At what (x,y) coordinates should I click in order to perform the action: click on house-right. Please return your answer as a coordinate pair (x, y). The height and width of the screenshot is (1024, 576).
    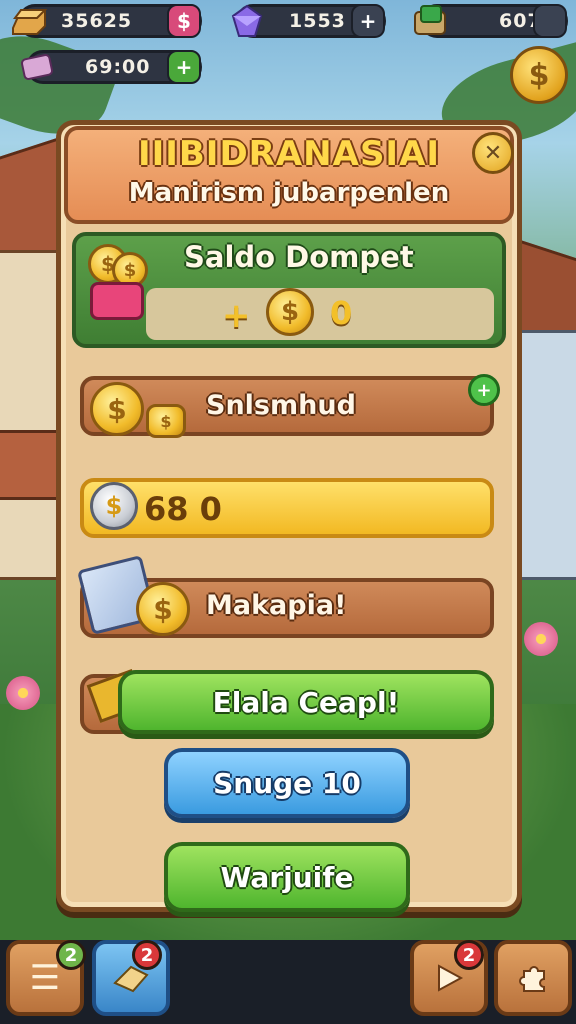
    Looking at the image, I should click on (546, 455).